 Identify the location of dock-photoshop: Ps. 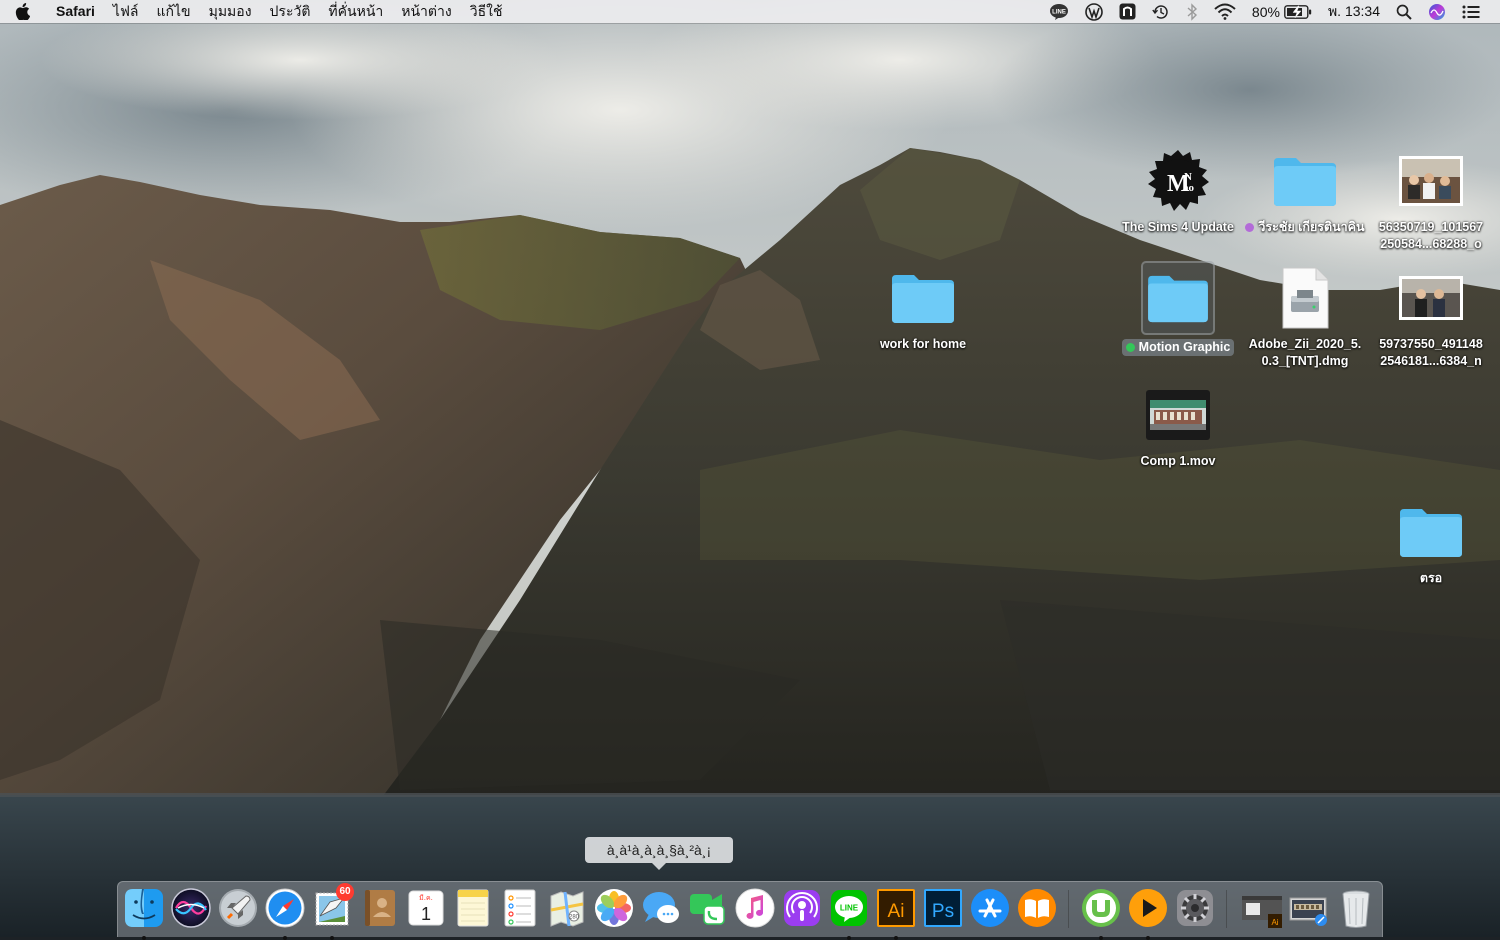
(943, 908).